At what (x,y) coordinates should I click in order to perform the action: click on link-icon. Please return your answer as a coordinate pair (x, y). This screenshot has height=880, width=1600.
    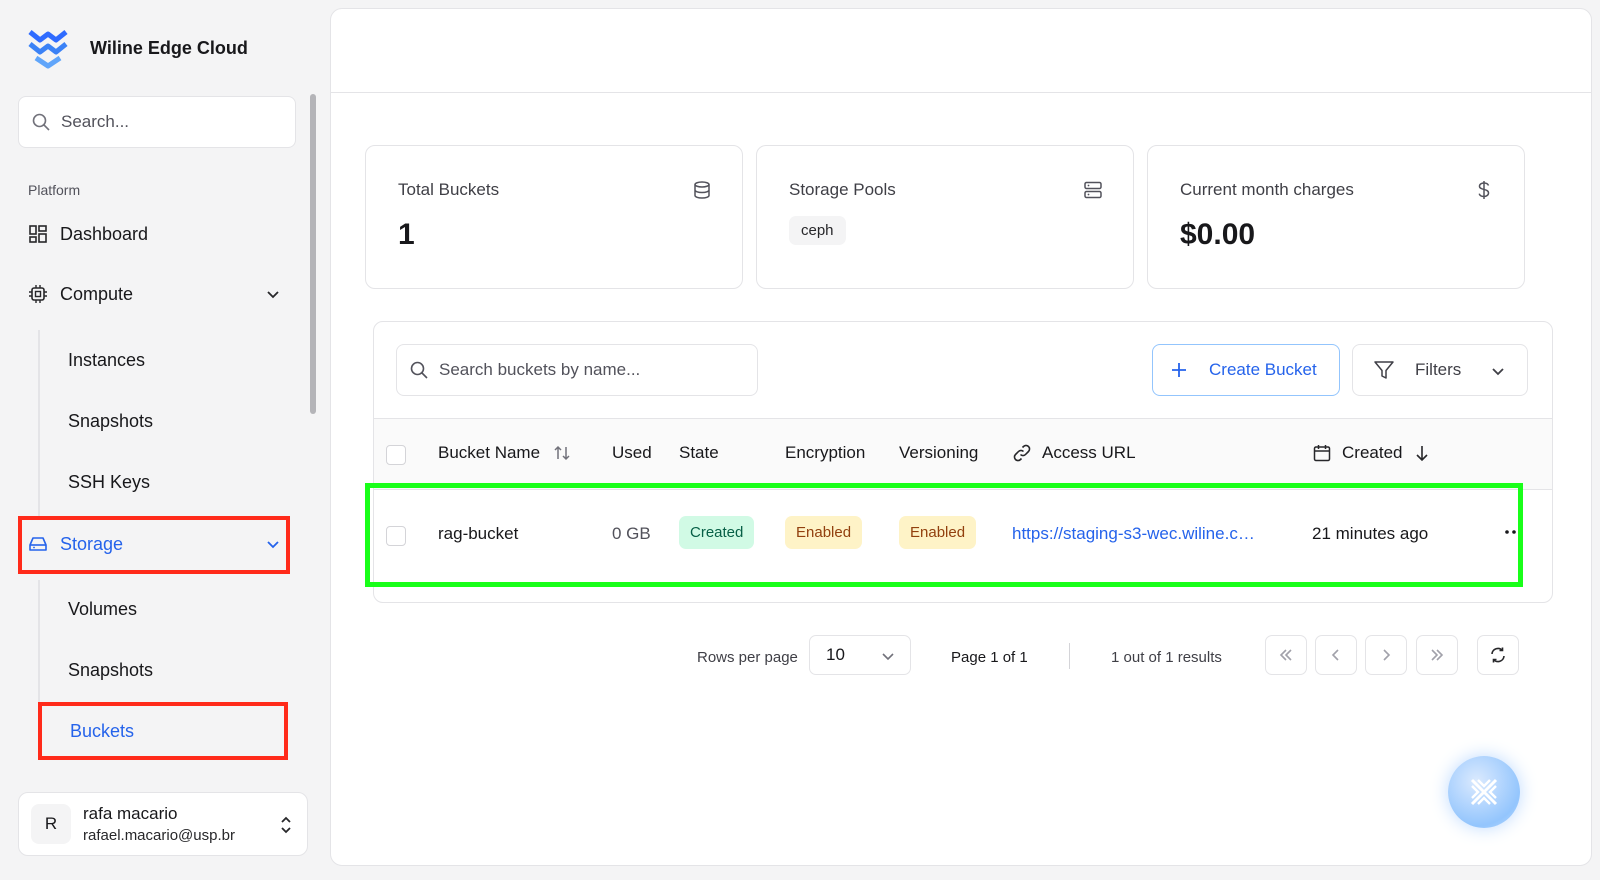
    Looking at the image, I should click on (1022, 453).